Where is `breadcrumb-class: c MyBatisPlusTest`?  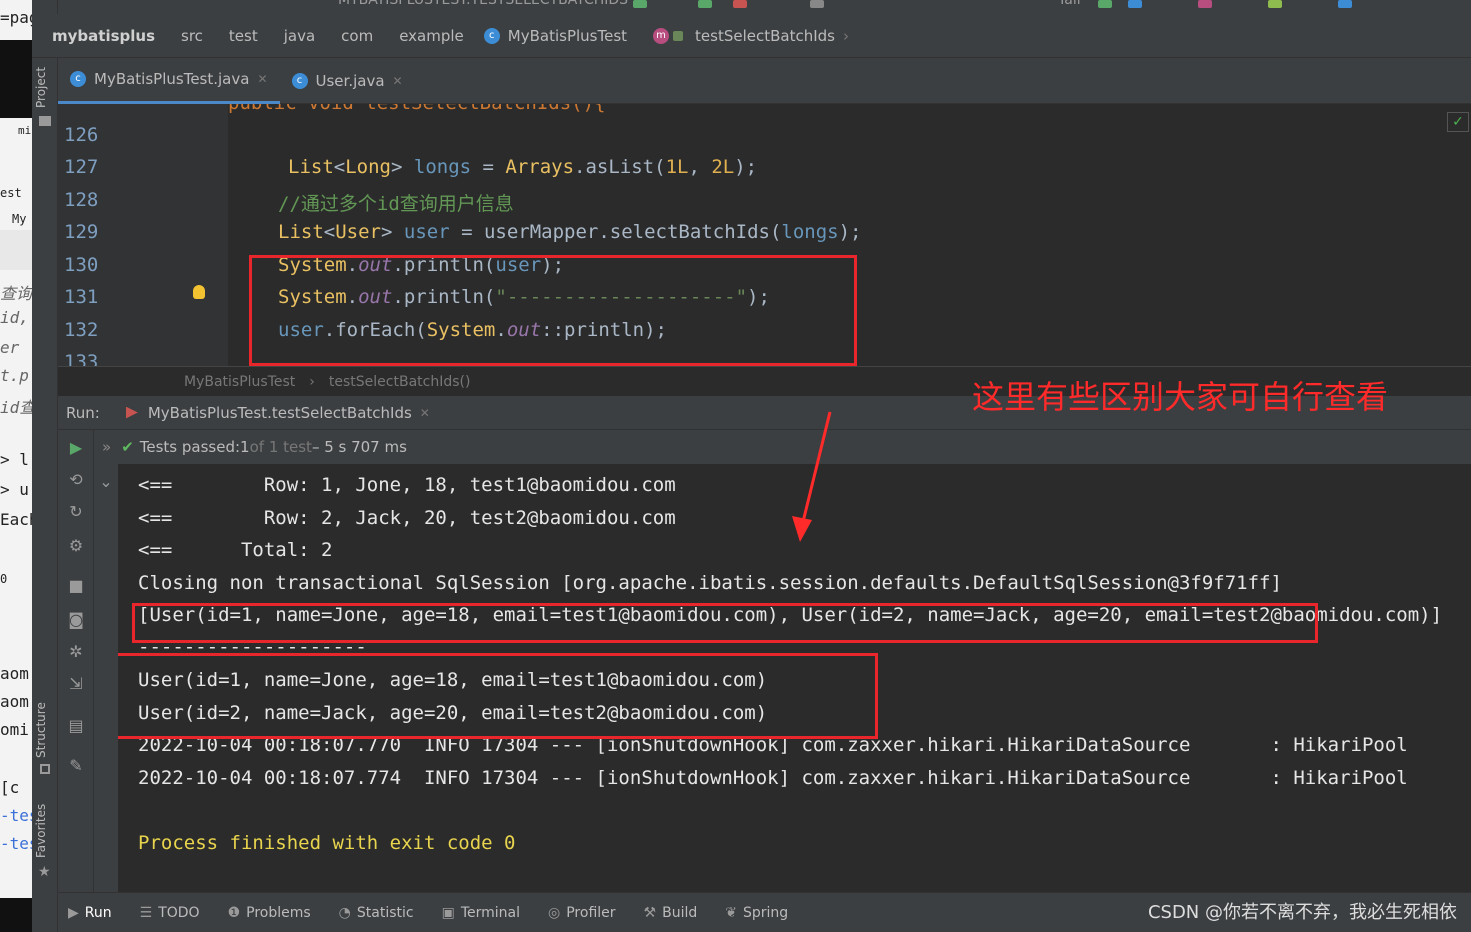 breadcrumb-class: c MyBatisPlusTest is located at coordinates (555, 36).